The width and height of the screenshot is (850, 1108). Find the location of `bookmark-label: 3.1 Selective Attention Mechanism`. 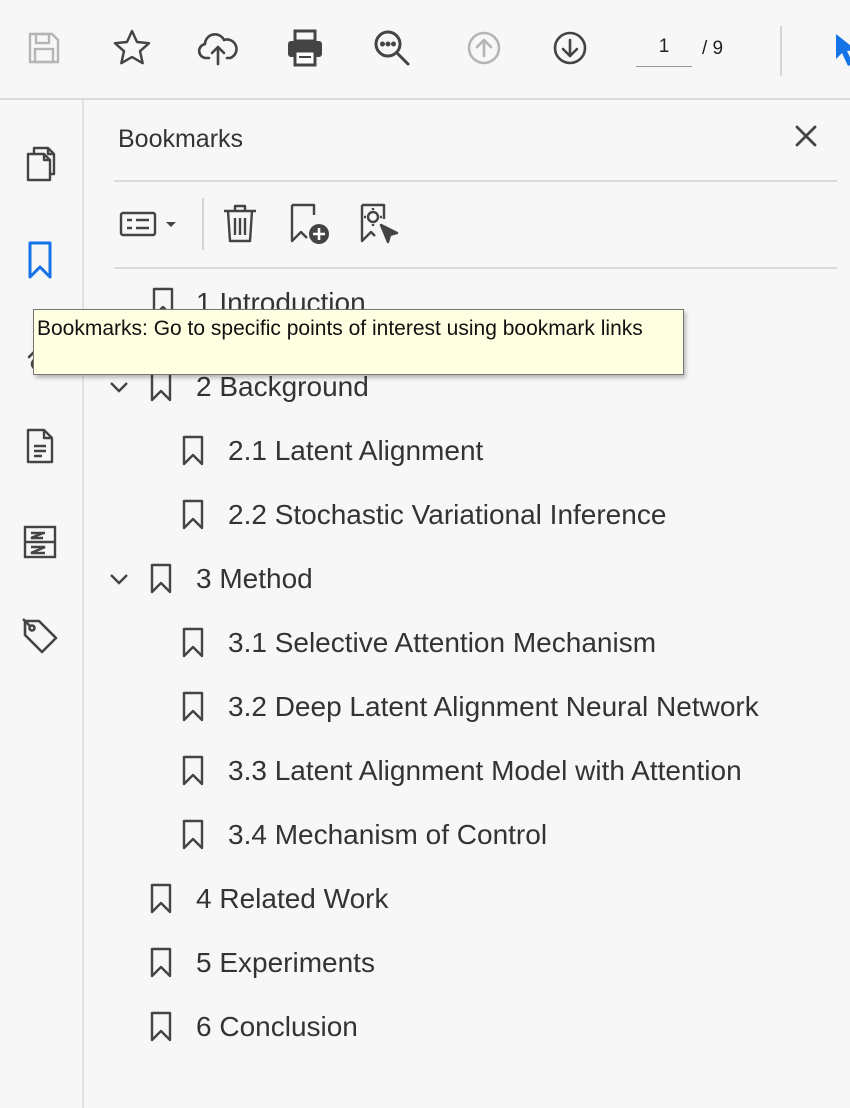

bookmark-label: 3.1 Selective Attention Mechanism is located at coordinates (442, 642).